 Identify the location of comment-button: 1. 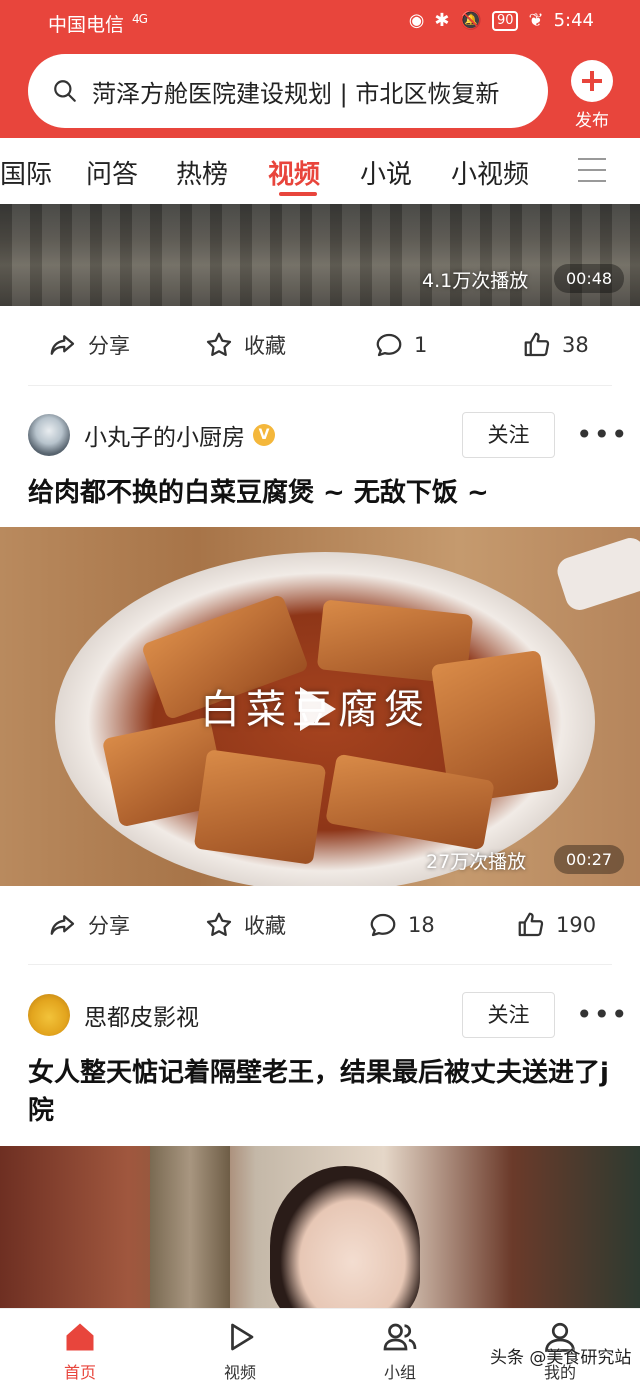
(400, 345).